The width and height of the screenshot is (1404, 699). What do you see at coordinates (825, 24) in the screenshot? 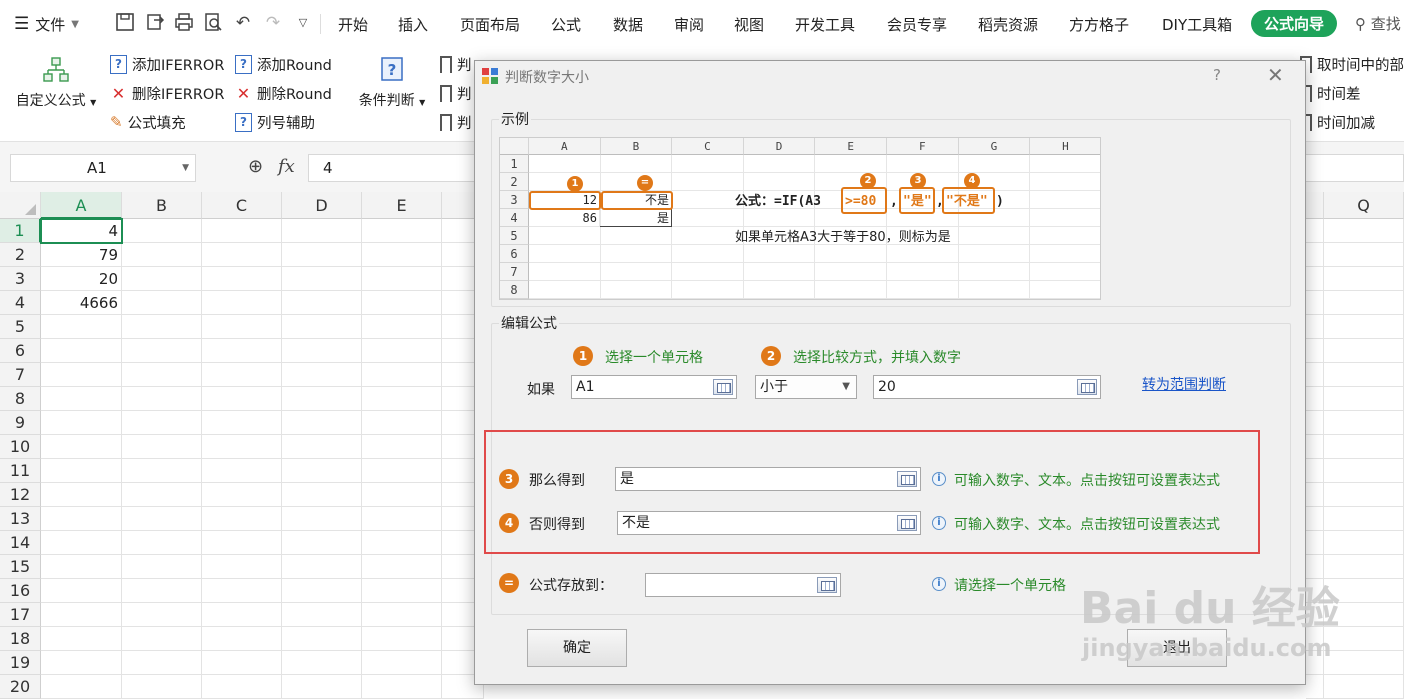
I see `tab-developer: 开发工具` at bounding box center [825, 24].